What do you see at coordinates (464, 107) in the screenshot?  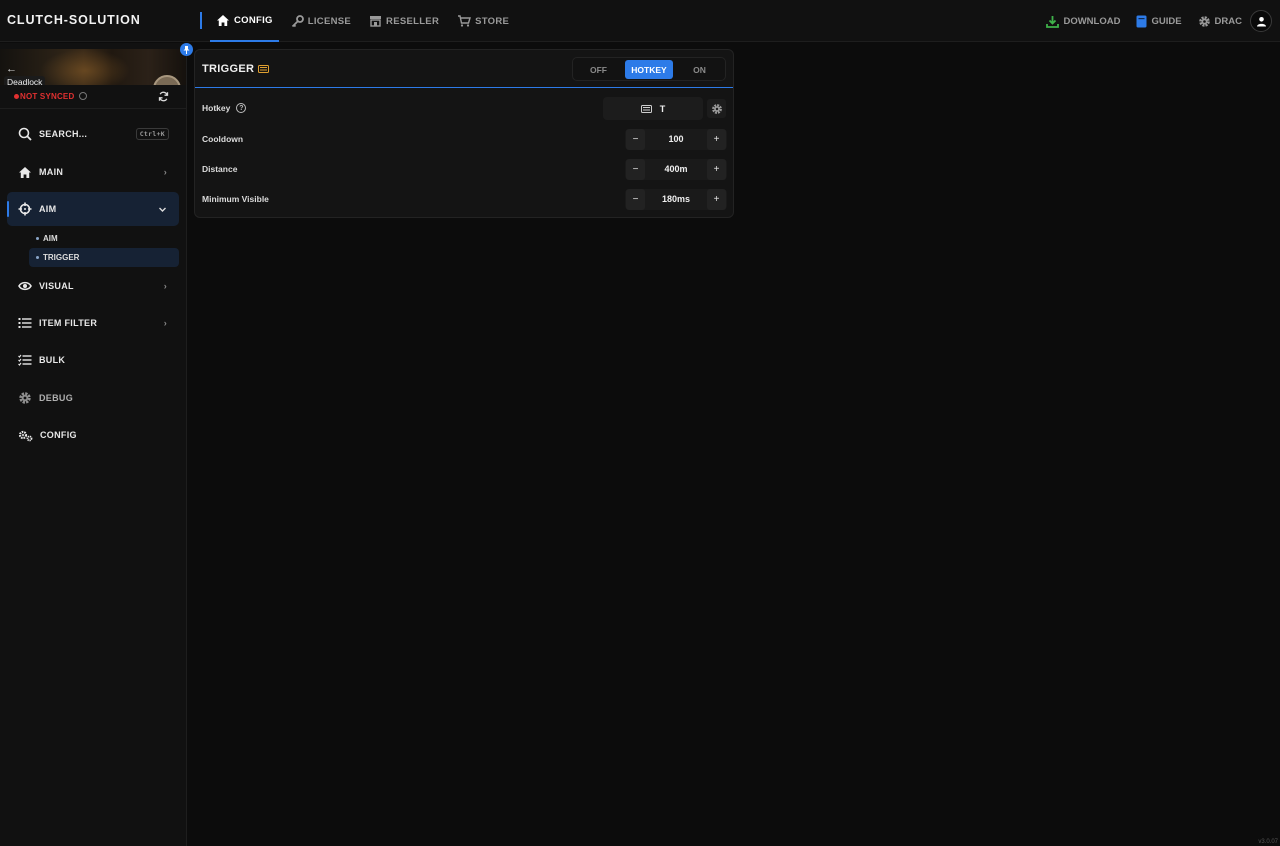 I see `hotkey-row: Hotkey ? T` at bounding box center [464, 107].